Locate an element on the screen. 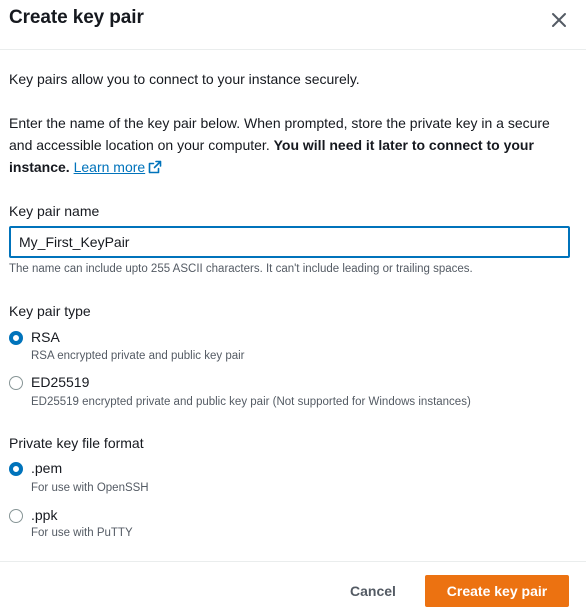 The image size is (586, 615). radio-ppk-label: .ppk is located at coordinates (44, 515).